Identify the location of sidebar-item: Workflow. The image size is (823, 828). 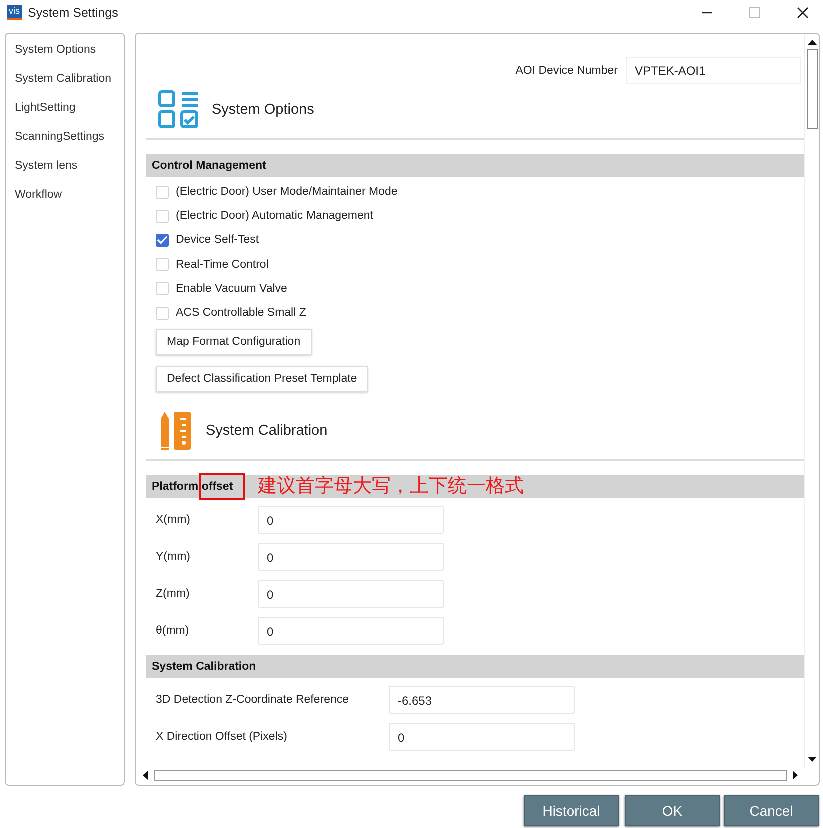
(38, 195).